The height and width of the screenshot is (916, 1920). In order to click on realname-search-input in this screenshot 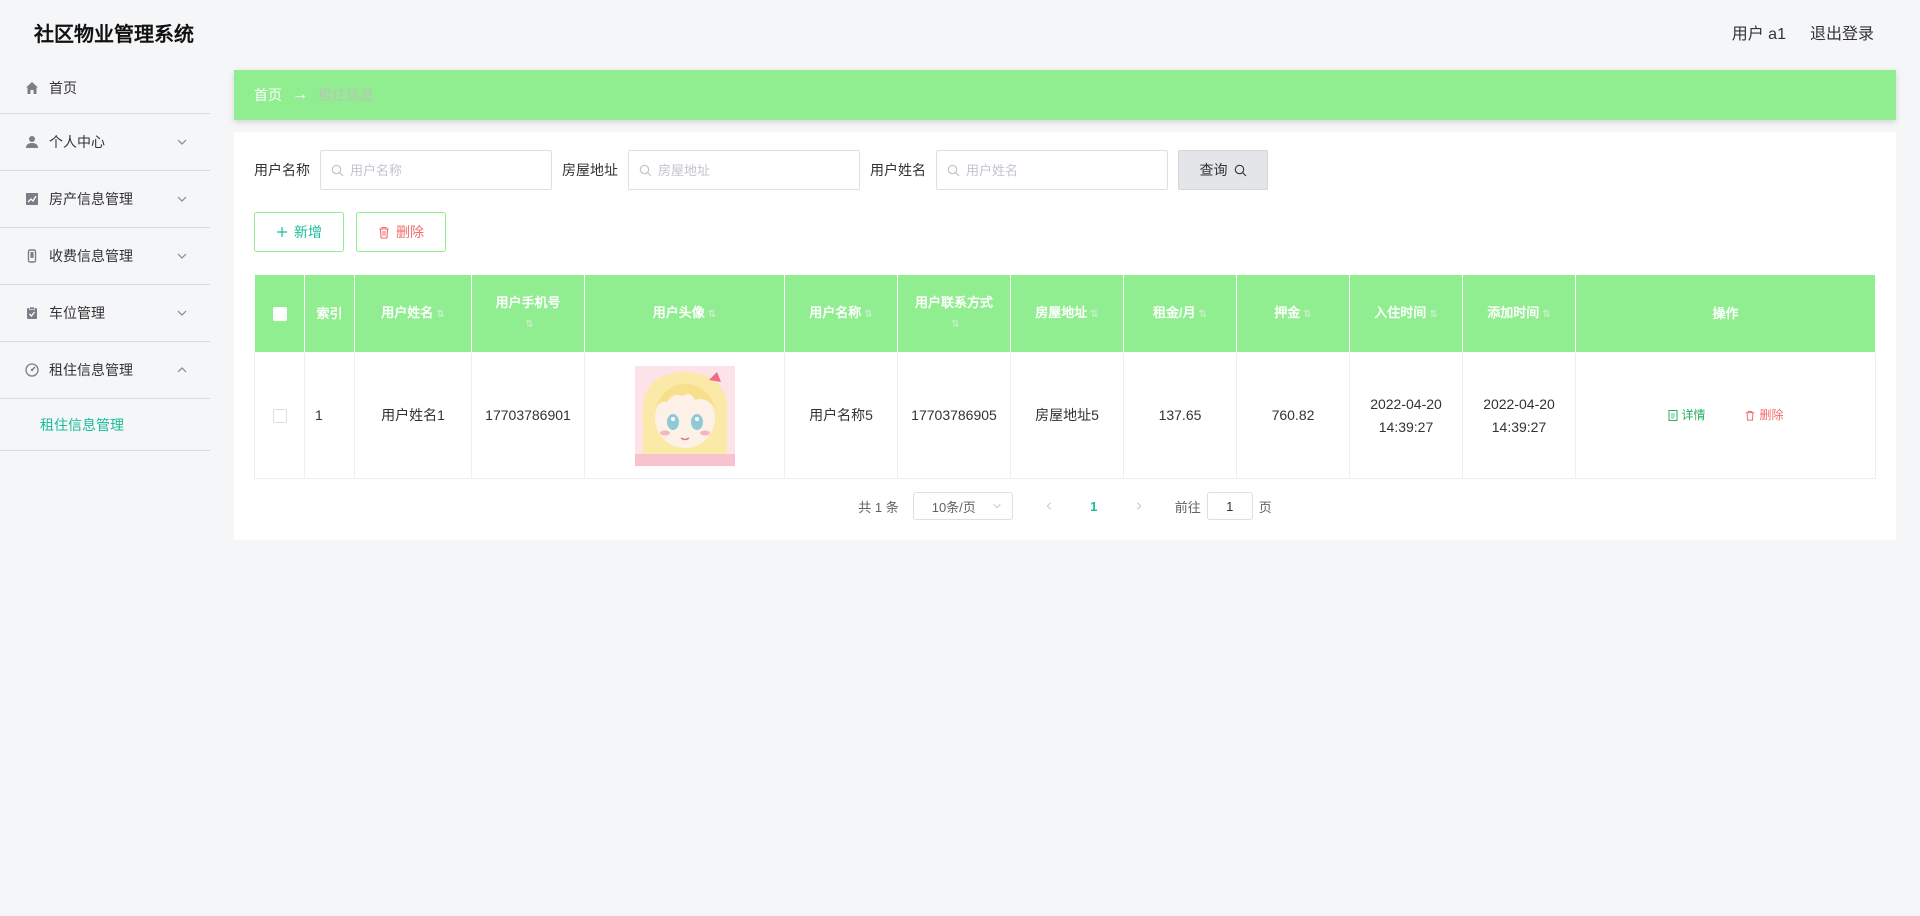, I will do `click(1061, 170)`.